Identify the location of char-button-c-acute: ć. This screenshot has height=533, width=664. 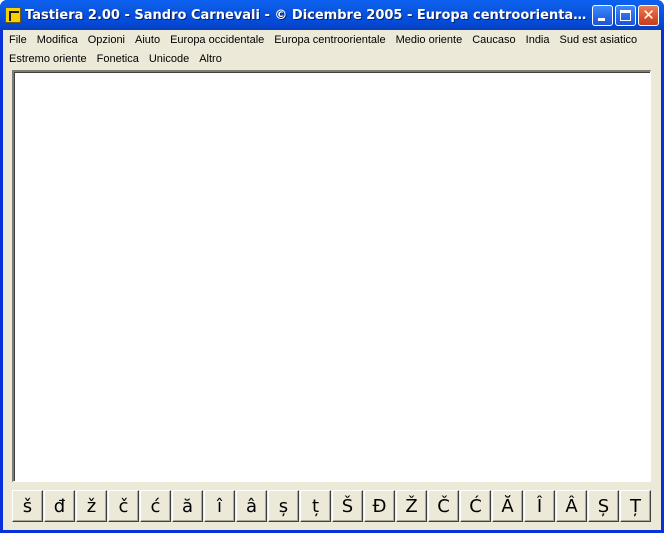
(155, 506).